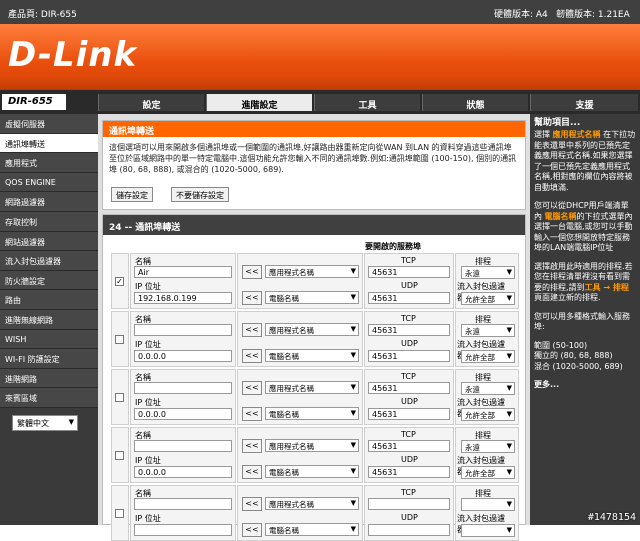 This screenshot has height=541, width=640. What do you see at coordinates (49, 398) in the screenshot?
I see `sidebar-item-guest-zone: 來賓區域` at bounding box center [49, 398].